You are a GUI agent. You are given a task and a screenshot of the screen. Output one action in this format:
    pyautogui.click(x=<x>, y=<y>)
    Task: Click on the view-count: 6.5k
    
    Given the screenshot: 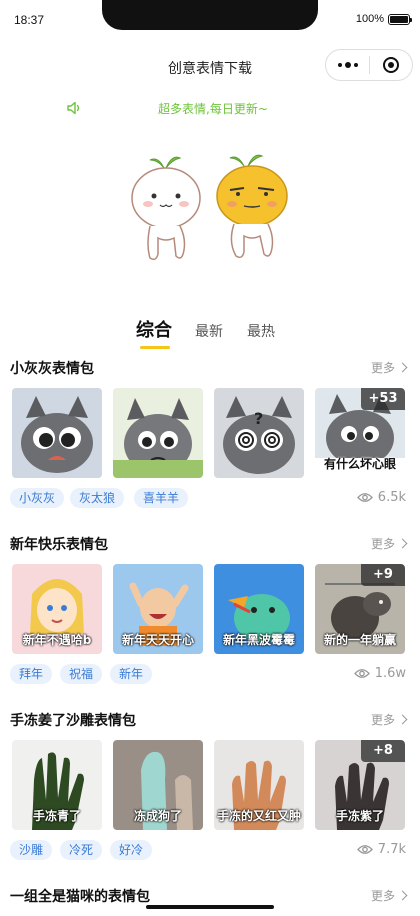 What is the action you would take?
    pyautogui.click(x=381, y=497)
    